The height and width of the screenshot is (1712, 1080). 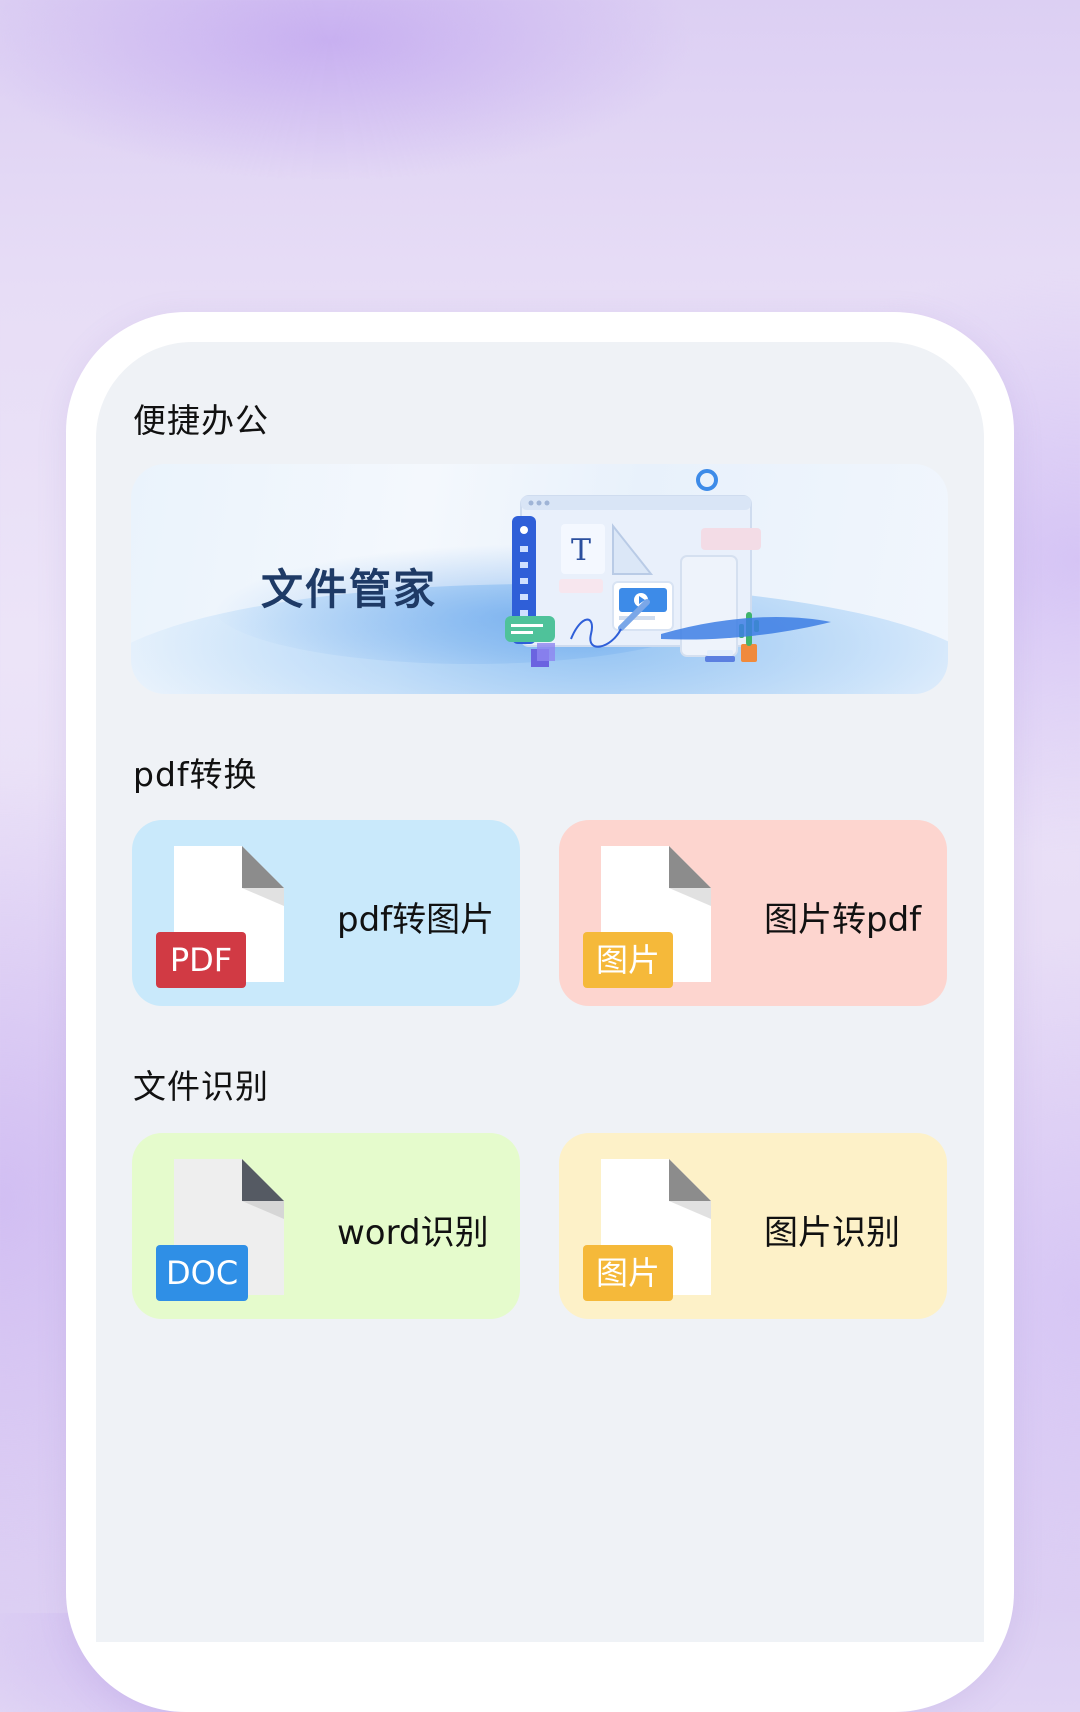 What do you see at coordinates (202, 1273) in the screenshot?
I see `doc-badge: DOC` at bounding box center [202, 1273].